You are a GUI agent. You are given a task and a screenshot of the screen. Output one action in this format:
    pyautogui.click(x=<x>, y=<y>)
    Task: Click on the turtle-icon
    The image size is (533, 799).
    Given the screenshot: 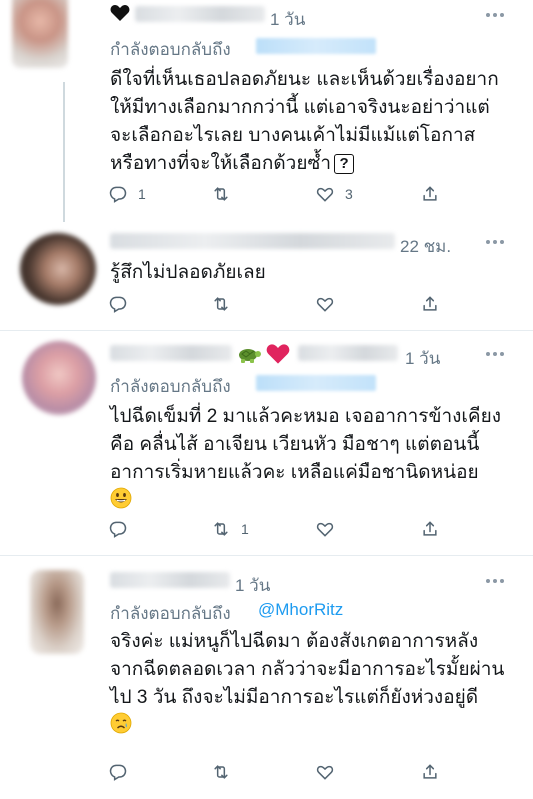 What is the action you would take?
    pyautogui.click(x=249, y=356)
    